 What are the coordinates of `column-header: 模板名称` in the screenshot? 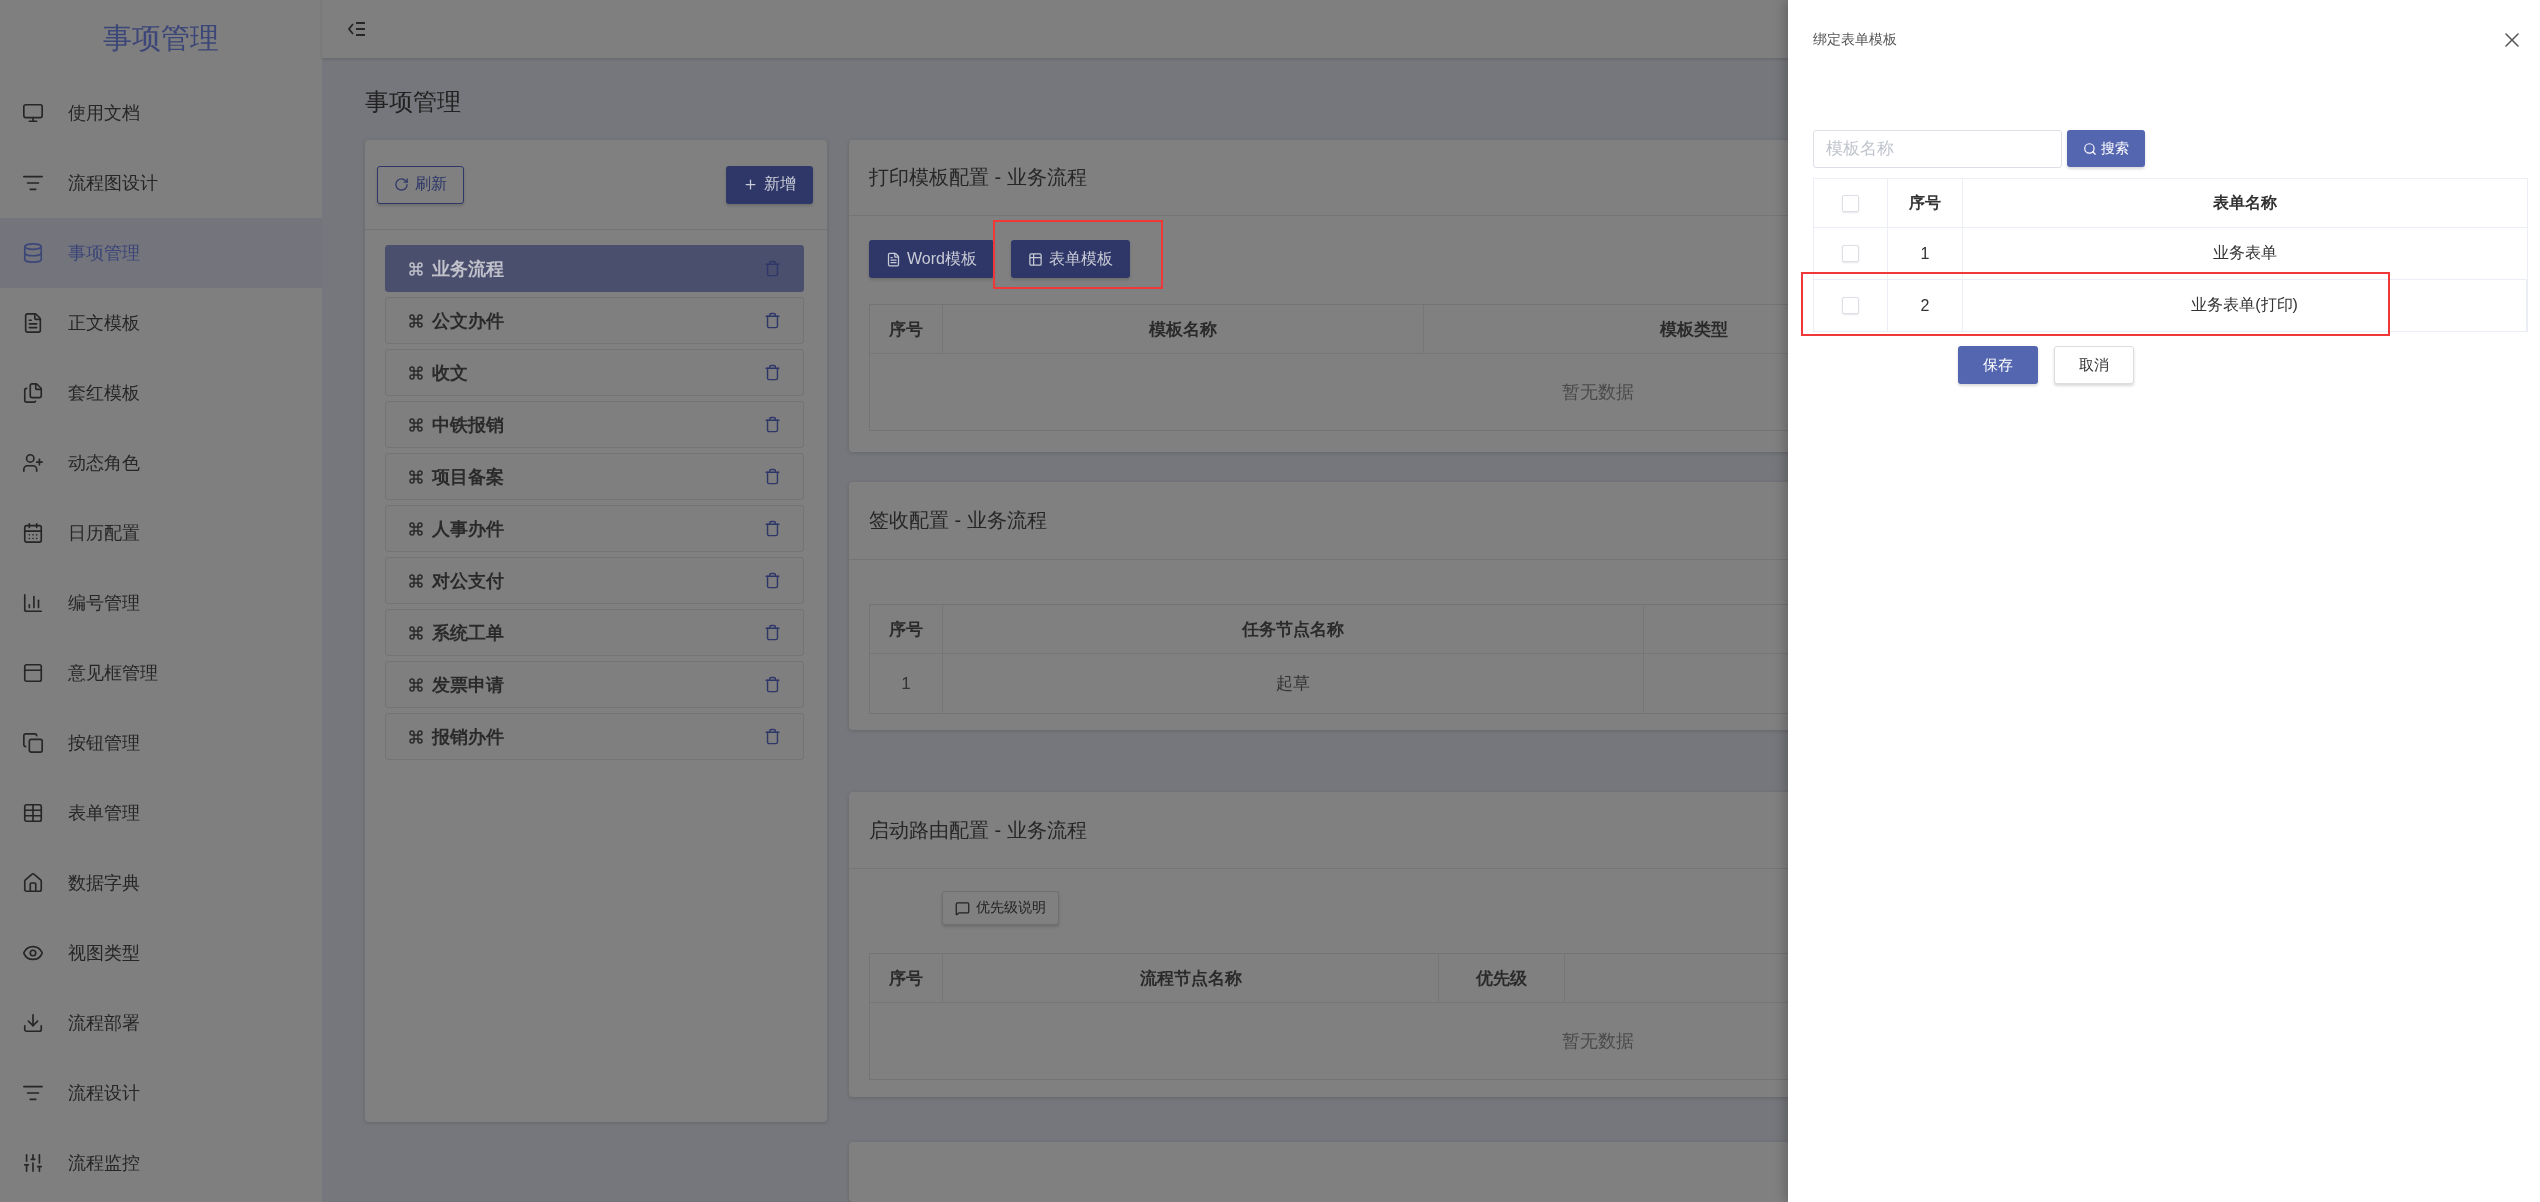 It's located at (1183, 329).